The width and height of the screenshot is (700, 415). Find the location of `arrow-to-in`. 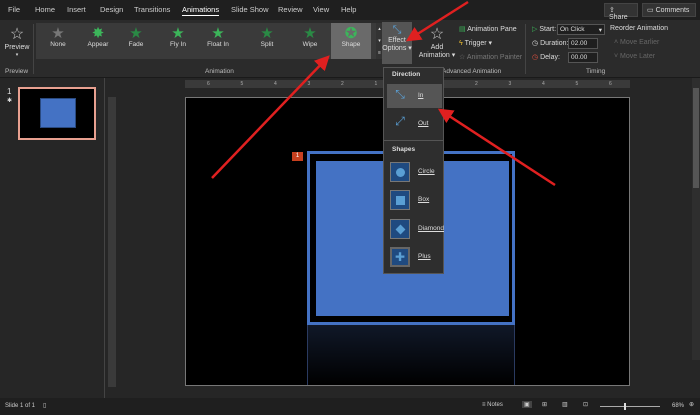

arrow-to-in is located at coordinates (496, 147).